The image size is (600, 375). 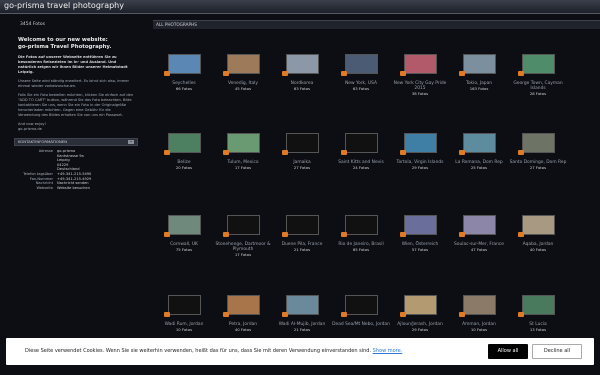 I want to click on album-name: Tokio, Japan 163 Fotos, so click(x=479, y=86).